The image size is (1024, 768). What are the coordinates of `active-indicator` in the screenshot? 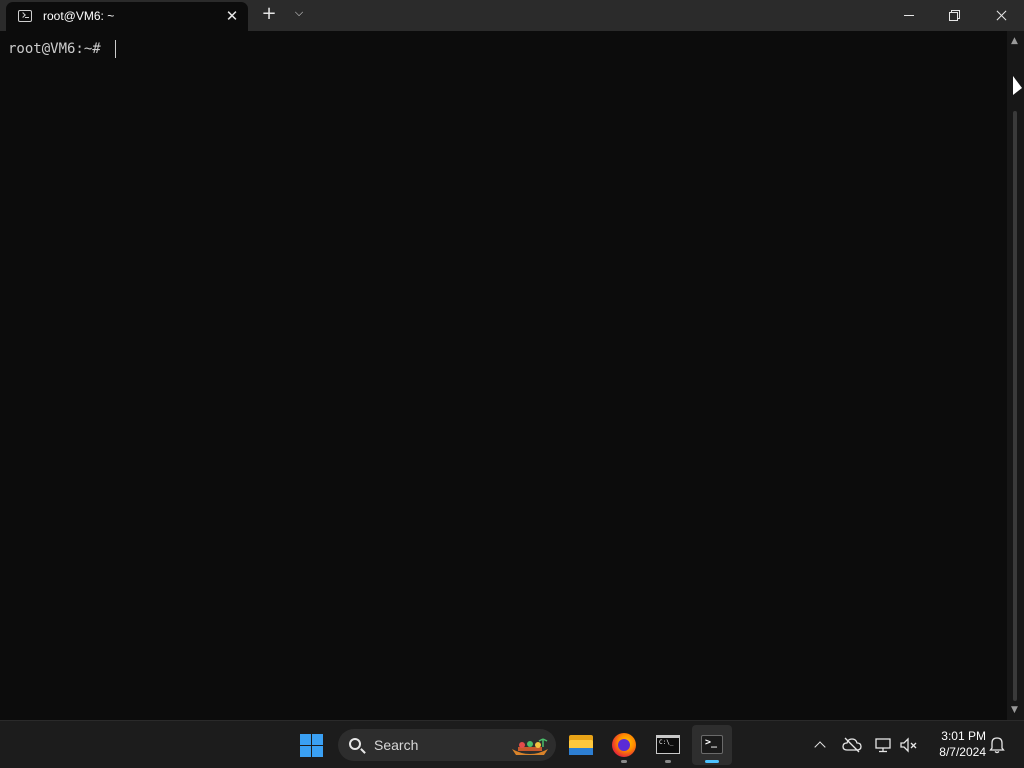 It's located at (712, 761).